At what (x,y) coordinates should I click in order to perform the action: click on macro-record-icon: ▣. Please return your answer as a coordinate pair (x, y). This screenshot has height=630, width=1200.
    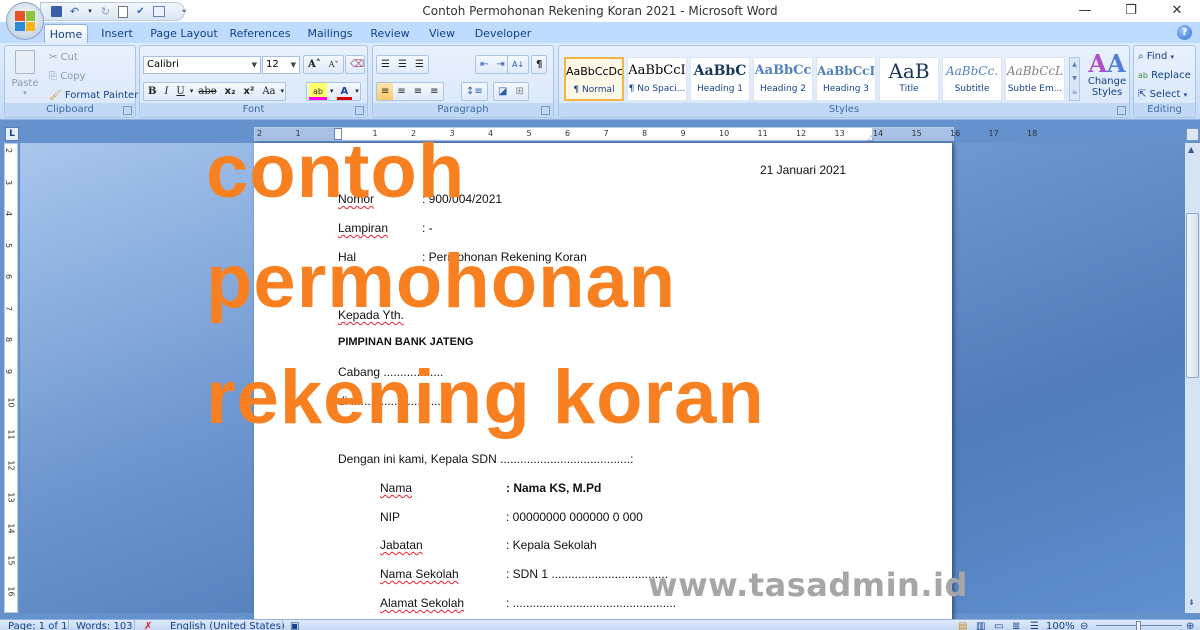
    Looking at the image, I should click on (294, 625).